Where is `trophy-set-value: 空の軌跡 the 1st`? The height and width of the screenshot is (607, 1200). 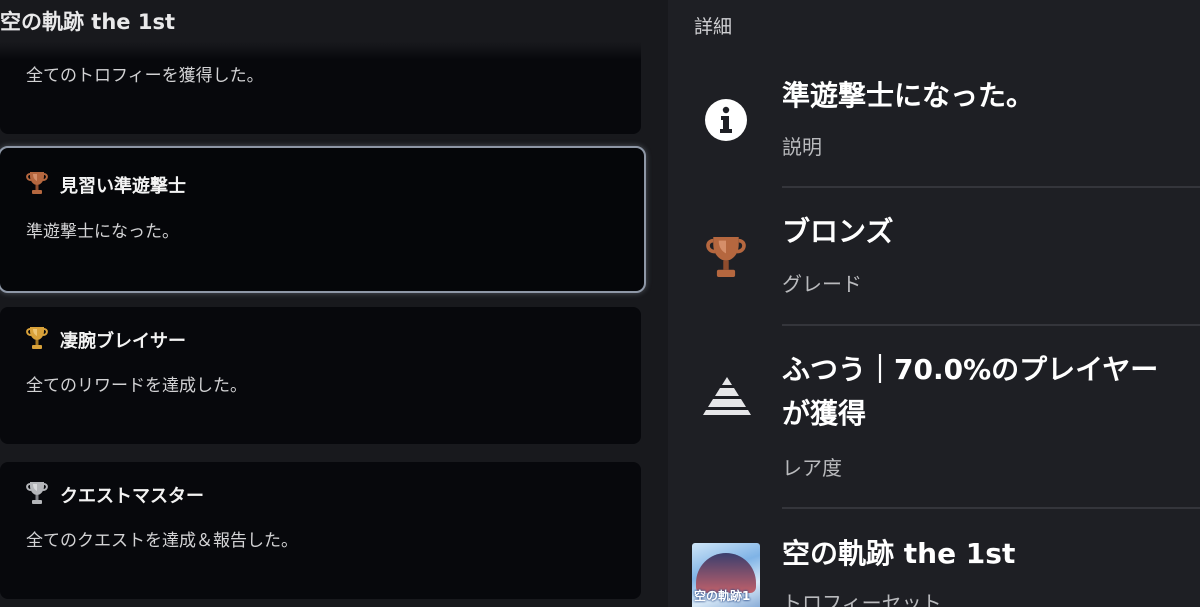 trophy-set-value: 空の軌跡 the 1st is located at coordinates (899, 553).